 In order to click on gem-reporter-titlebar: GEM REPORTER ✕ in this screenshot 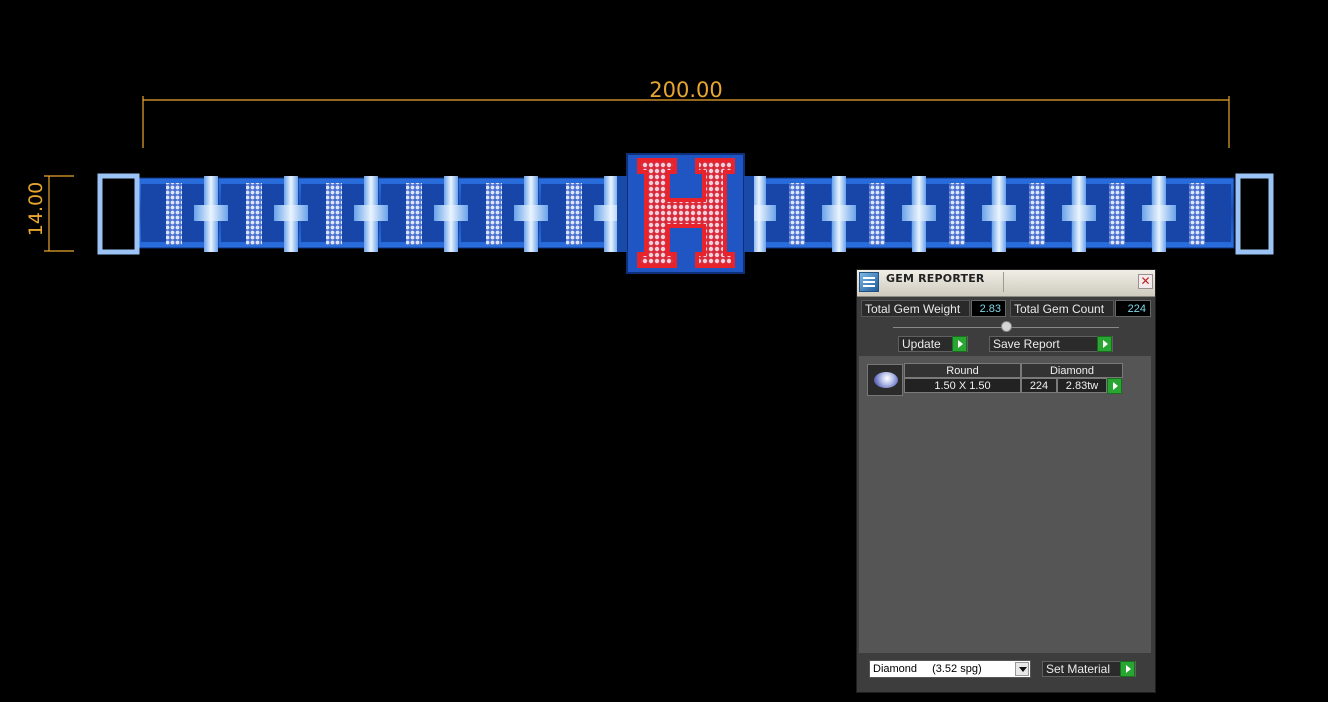, I will do `click(1006, 283)`.